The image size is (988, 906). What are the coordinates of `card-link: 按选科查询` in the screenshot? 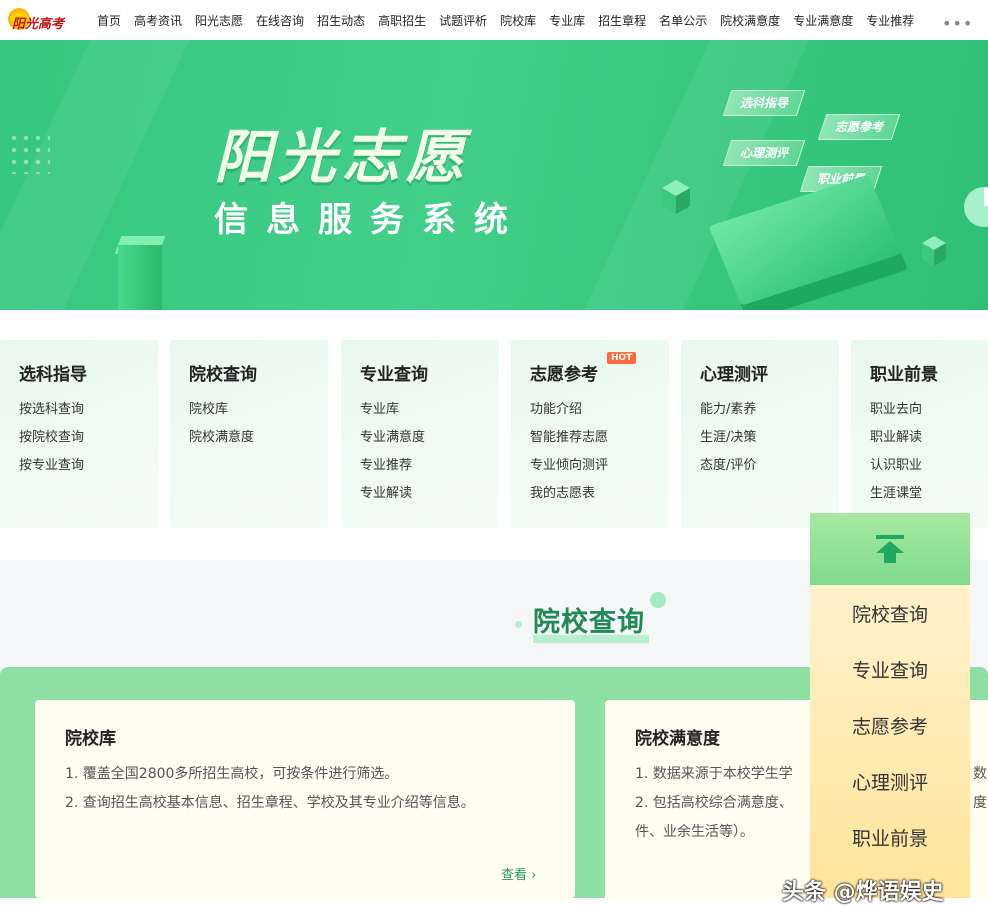 It's located at (51, 414).